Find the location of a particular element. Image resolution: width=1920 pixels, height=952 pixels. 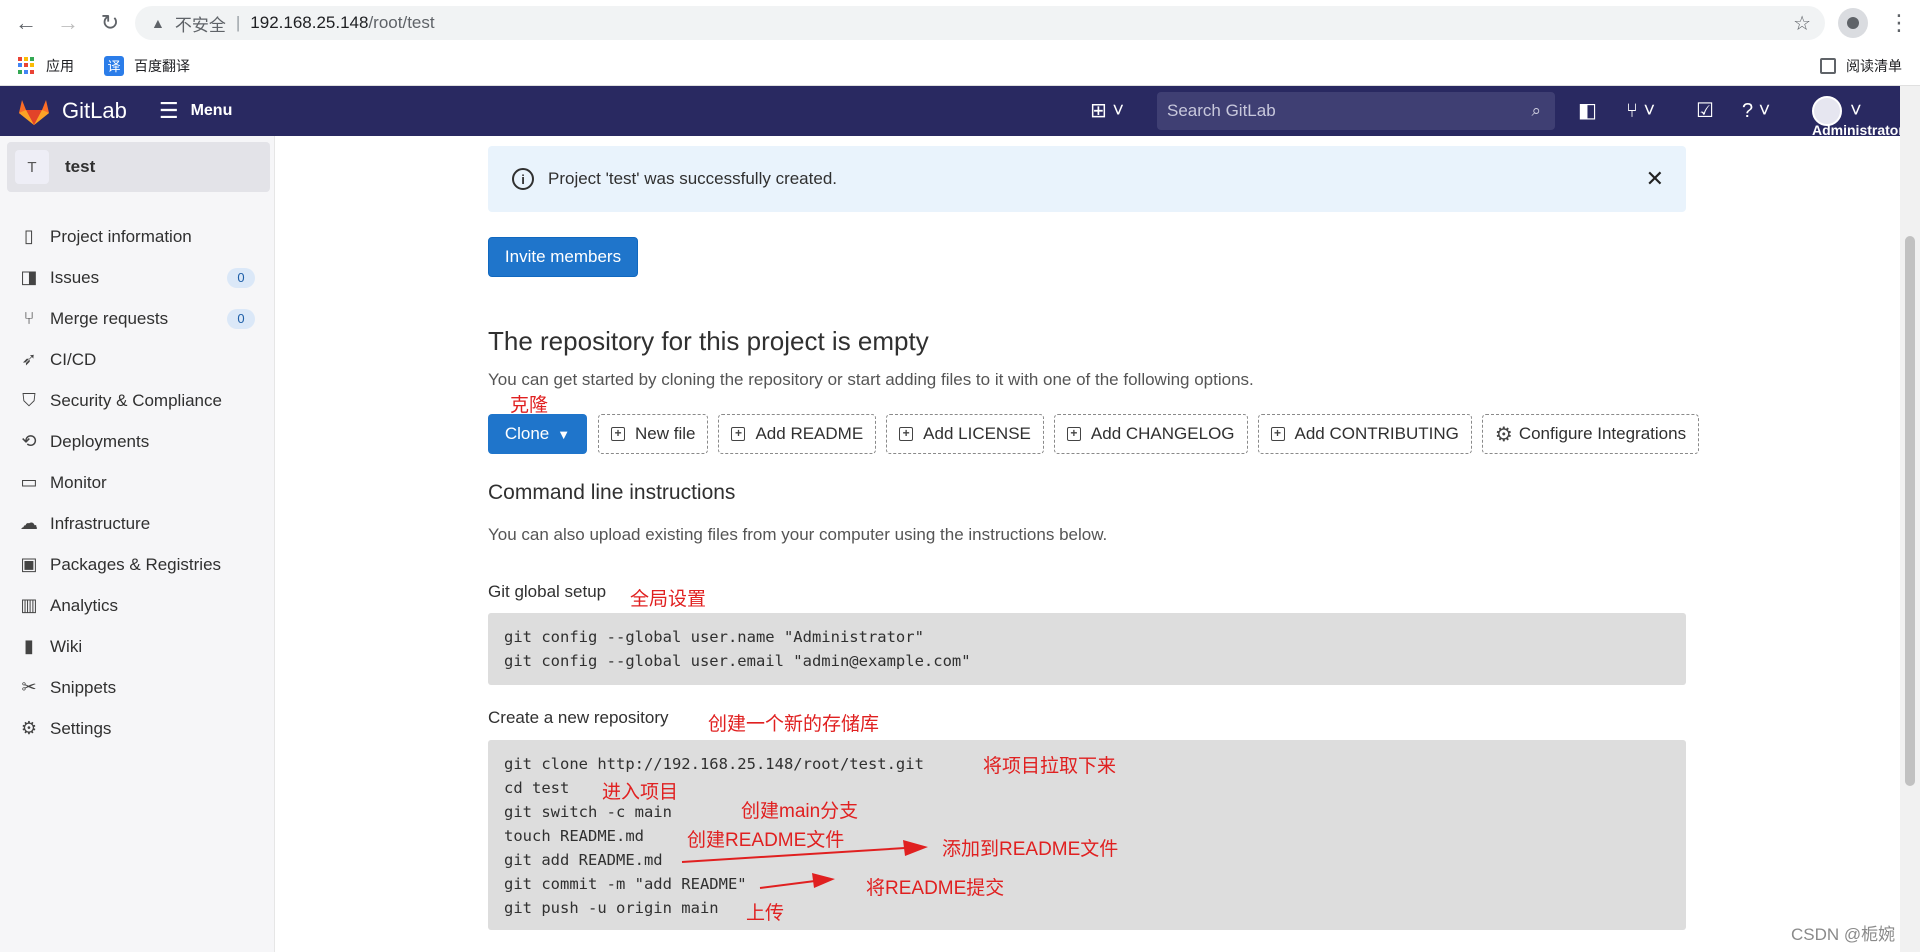

sidebar-item-label: Security & Compliance is located at coordinates (136, 400).